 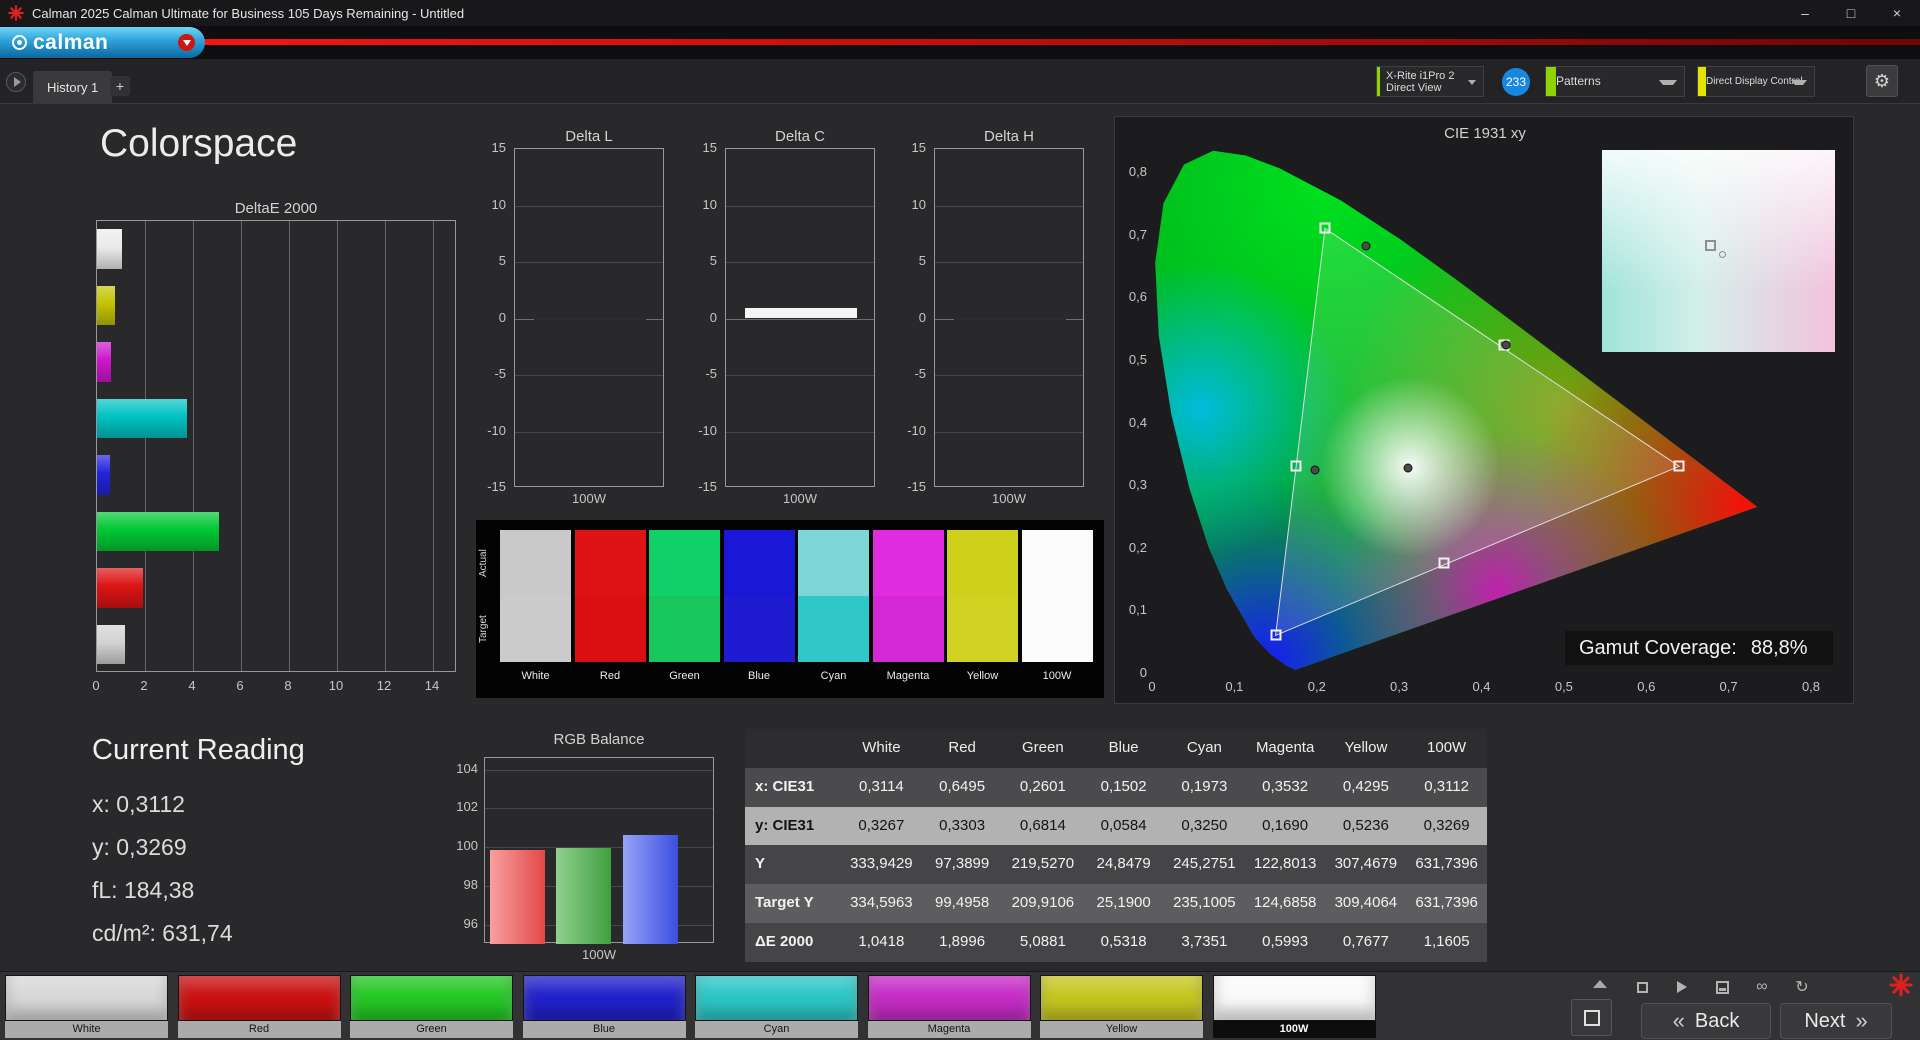 What do you see at coordinates (1836, 1021) in the screenshot?
I see `next-button: Next »` at bounding box center [1836, 1021].